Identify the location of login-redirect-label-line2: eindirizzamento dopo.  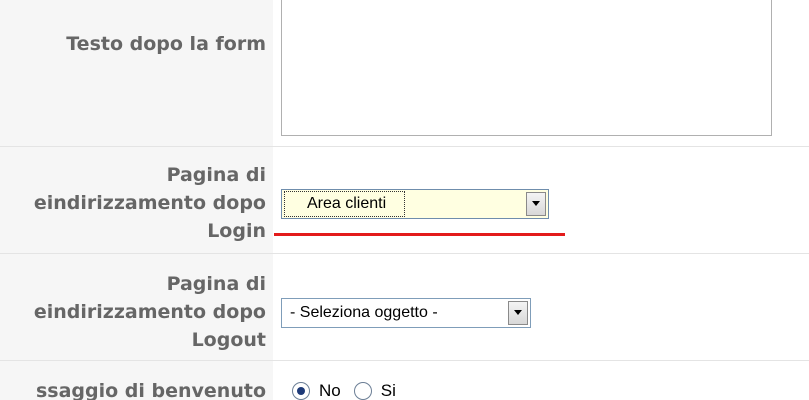
(149, 203).